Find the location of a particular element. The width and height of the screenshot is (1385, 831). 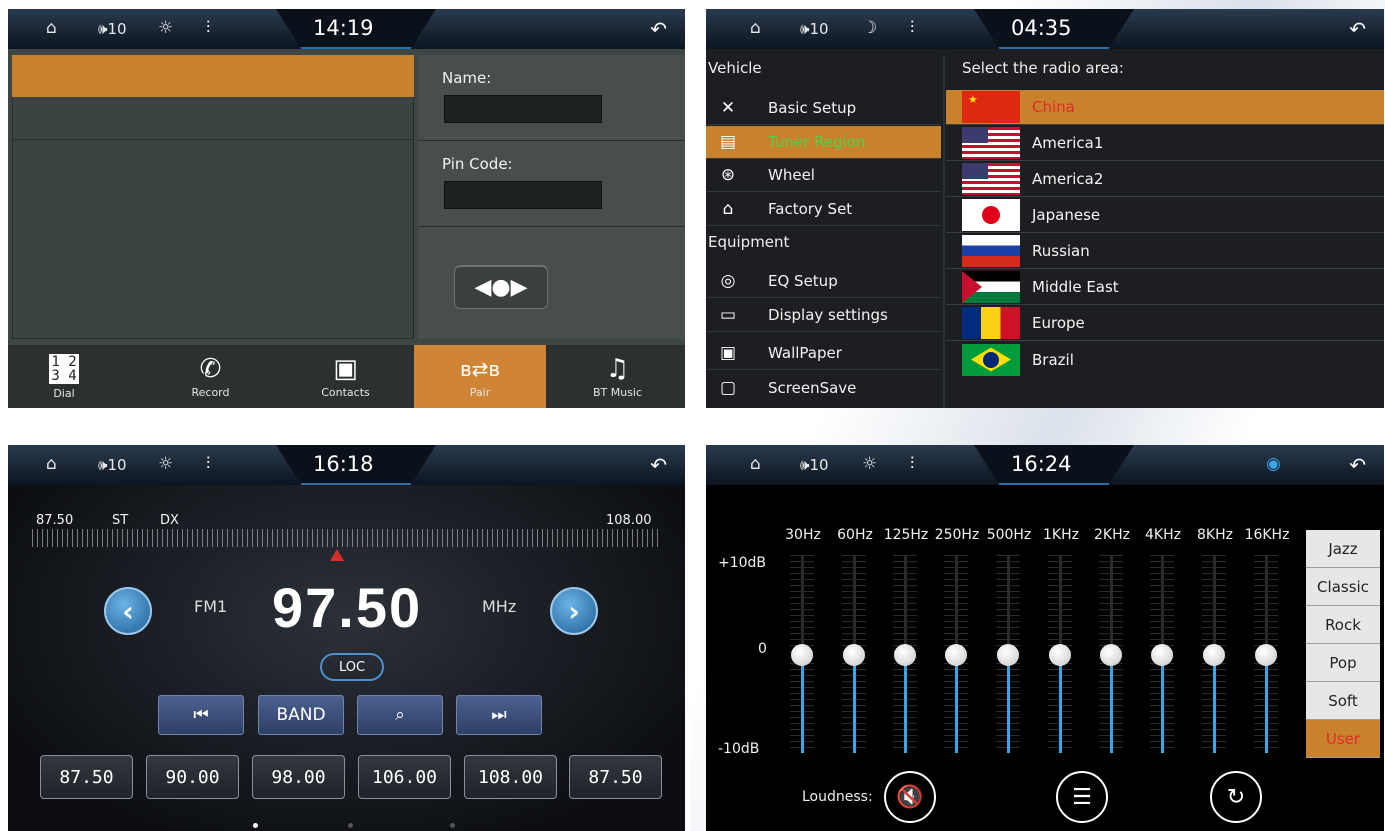

preset-3: 98.00 is located at coordinates (298, 777).